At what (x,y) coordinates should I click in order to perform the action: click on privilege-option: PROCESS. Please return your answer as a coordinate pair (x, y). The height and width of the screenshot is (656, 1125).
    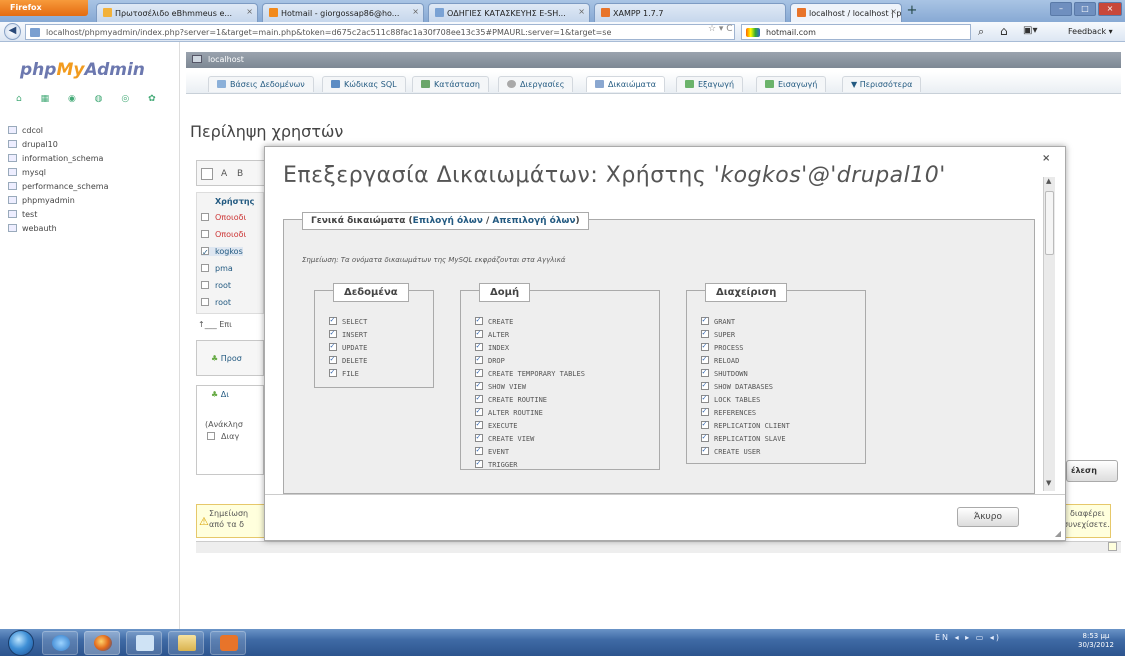
    Looking at the image, I should click on (722, 346).